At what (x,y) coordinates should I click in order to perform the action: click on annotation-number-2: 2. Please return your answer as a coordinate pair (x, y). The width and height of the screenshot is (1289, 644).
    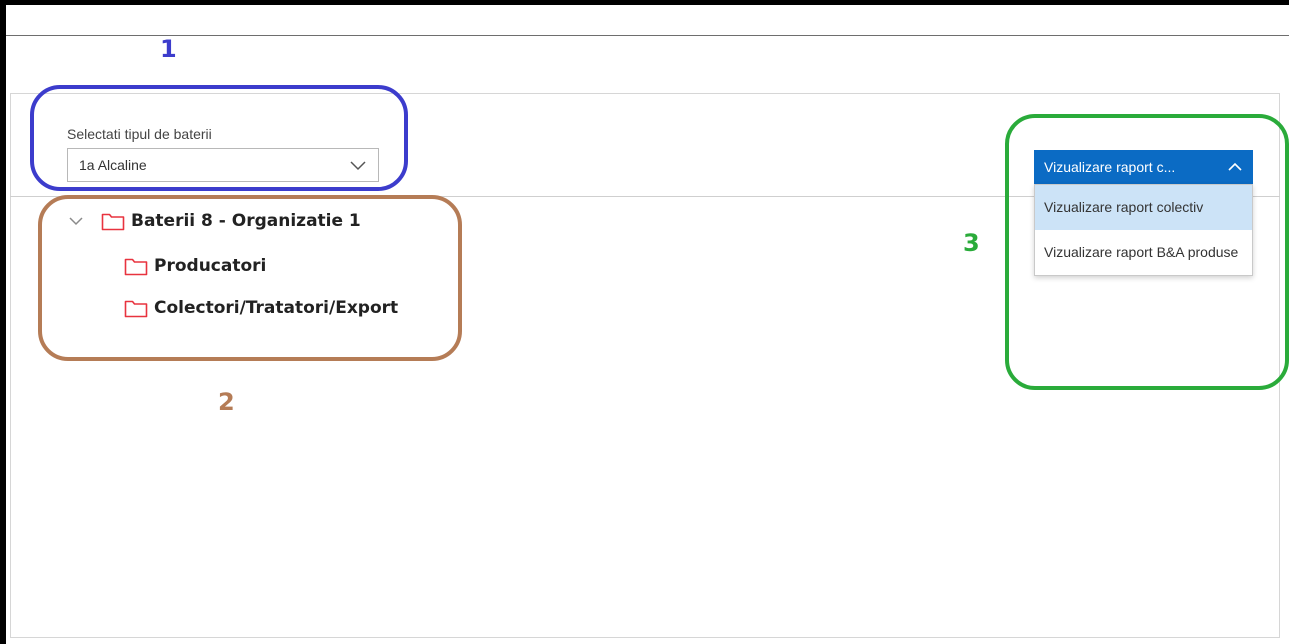
    Looking at the image, I should click on (226, 402).